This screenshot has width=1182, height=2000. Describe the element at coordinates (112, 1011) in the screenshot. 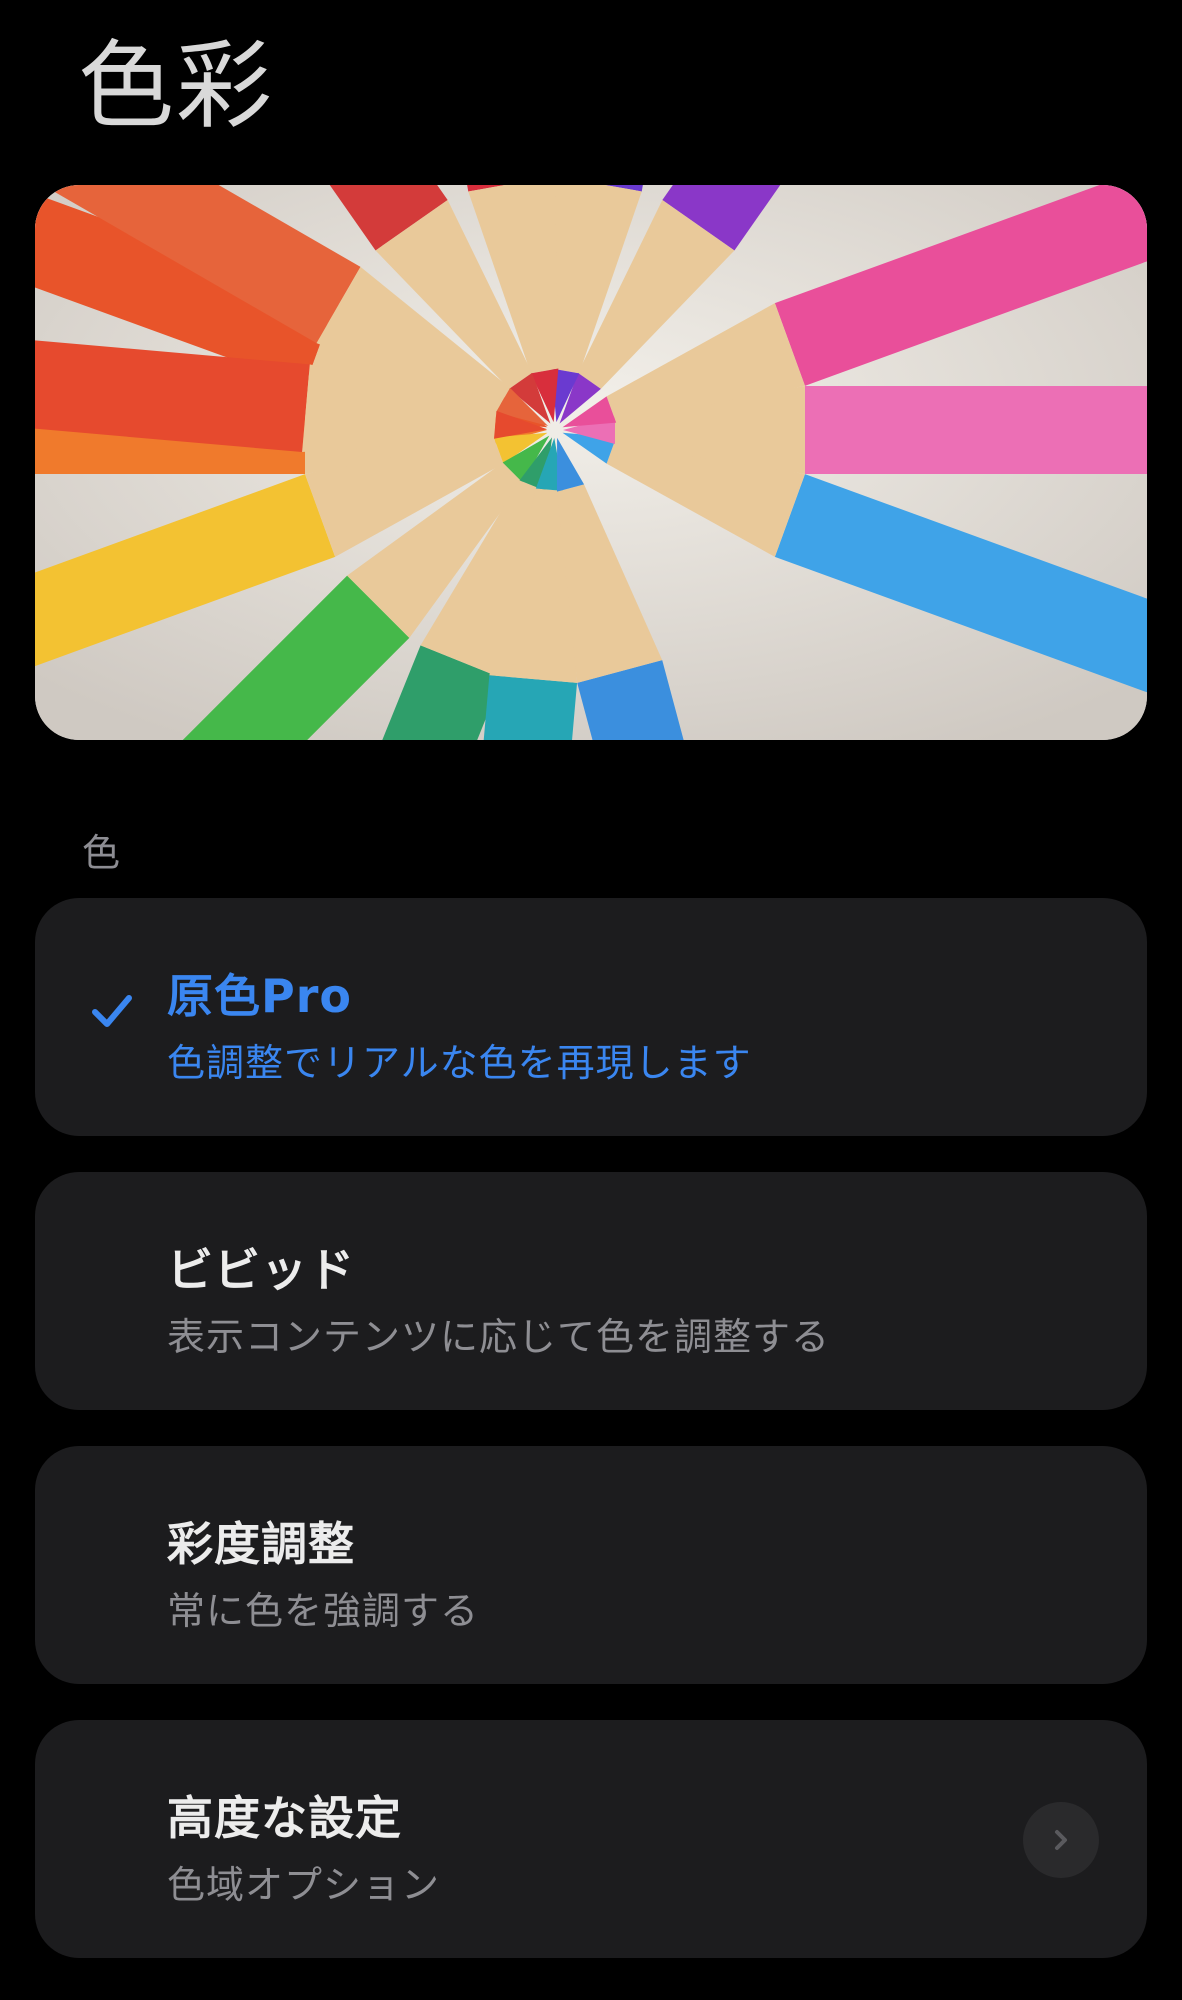

I see `check-icon` at that location.